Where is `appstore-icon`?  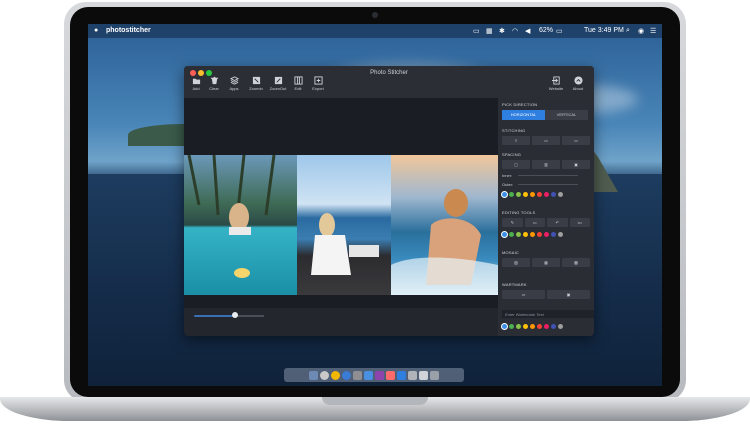 appstore-icon is located at coordinates (368, 375).